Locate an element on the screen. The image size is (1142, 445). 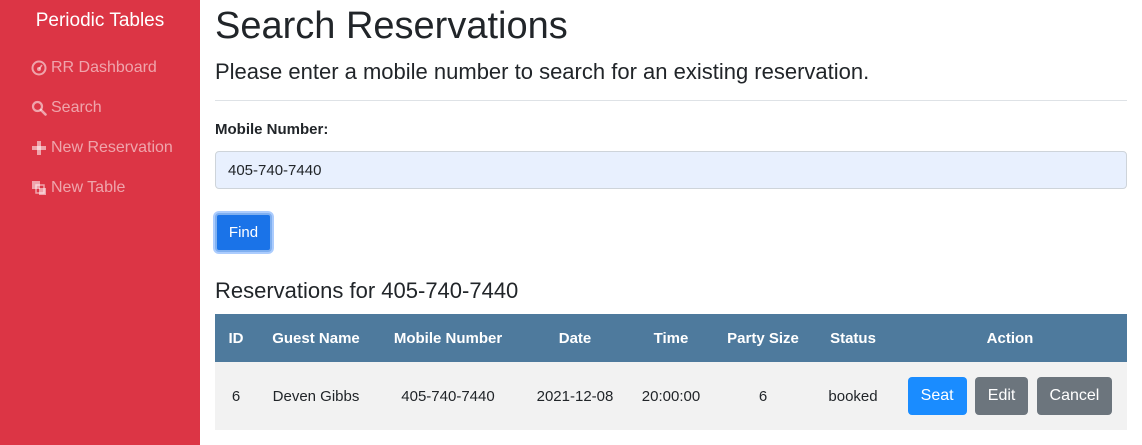
cell-id: 6 is located at coordinates (236, 396).